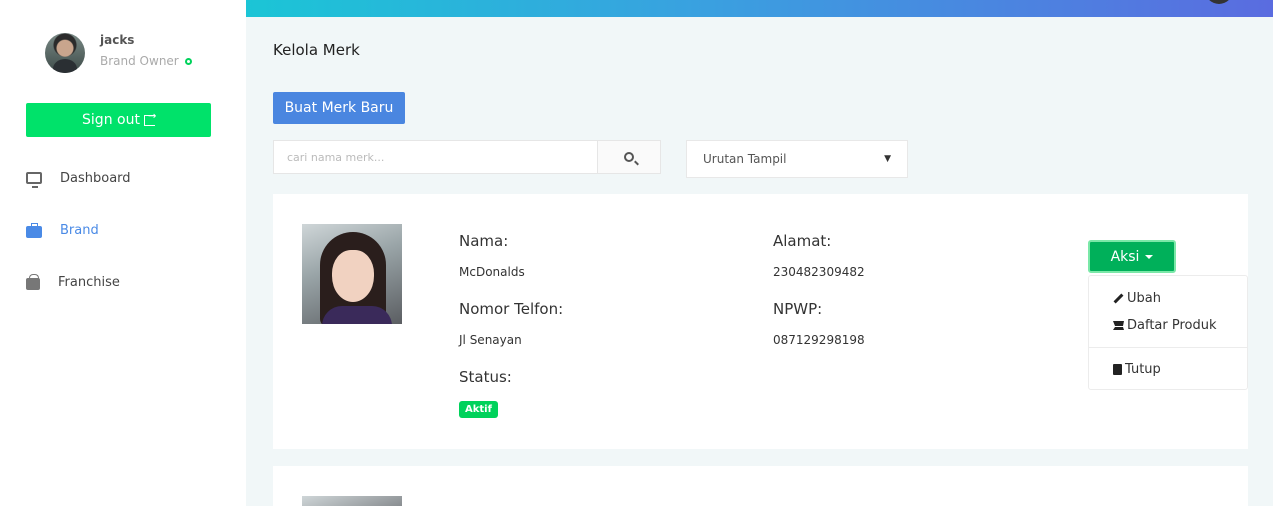 The height and width of the screenshot is (506, 1273). Describe the element at coordinates (1143, 369) in the screenshot. I see `menu-item-label: Tutup` at that location.